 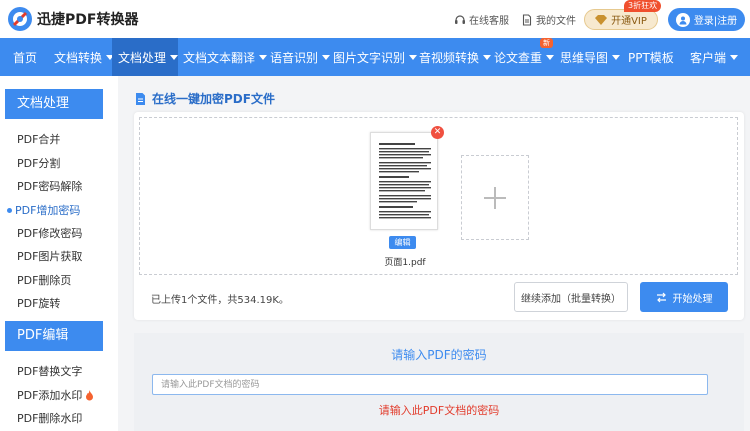 What do you see at coordinates (715, 21) in the screenshot?
I see `login-register-label: 登录|注册` at bounding box center [715, 21].